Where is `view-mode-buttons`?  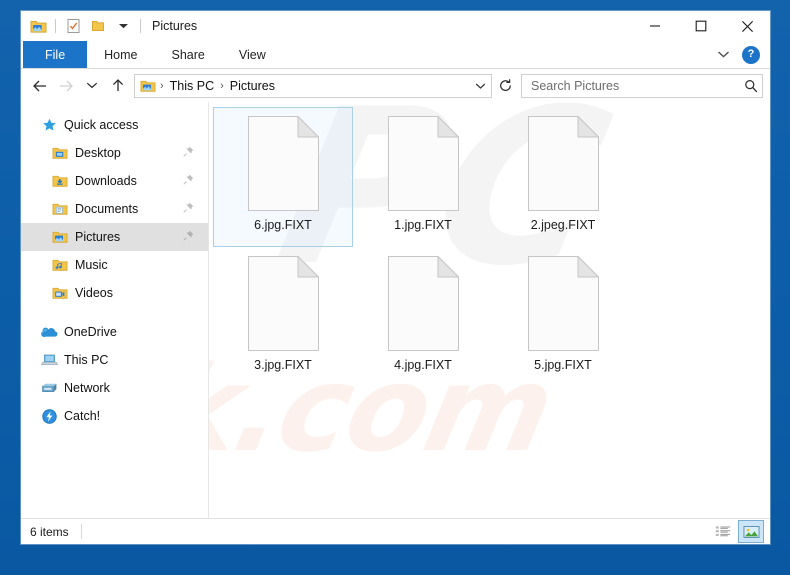 view-mode-buttons is located at coordinates (738, 531).